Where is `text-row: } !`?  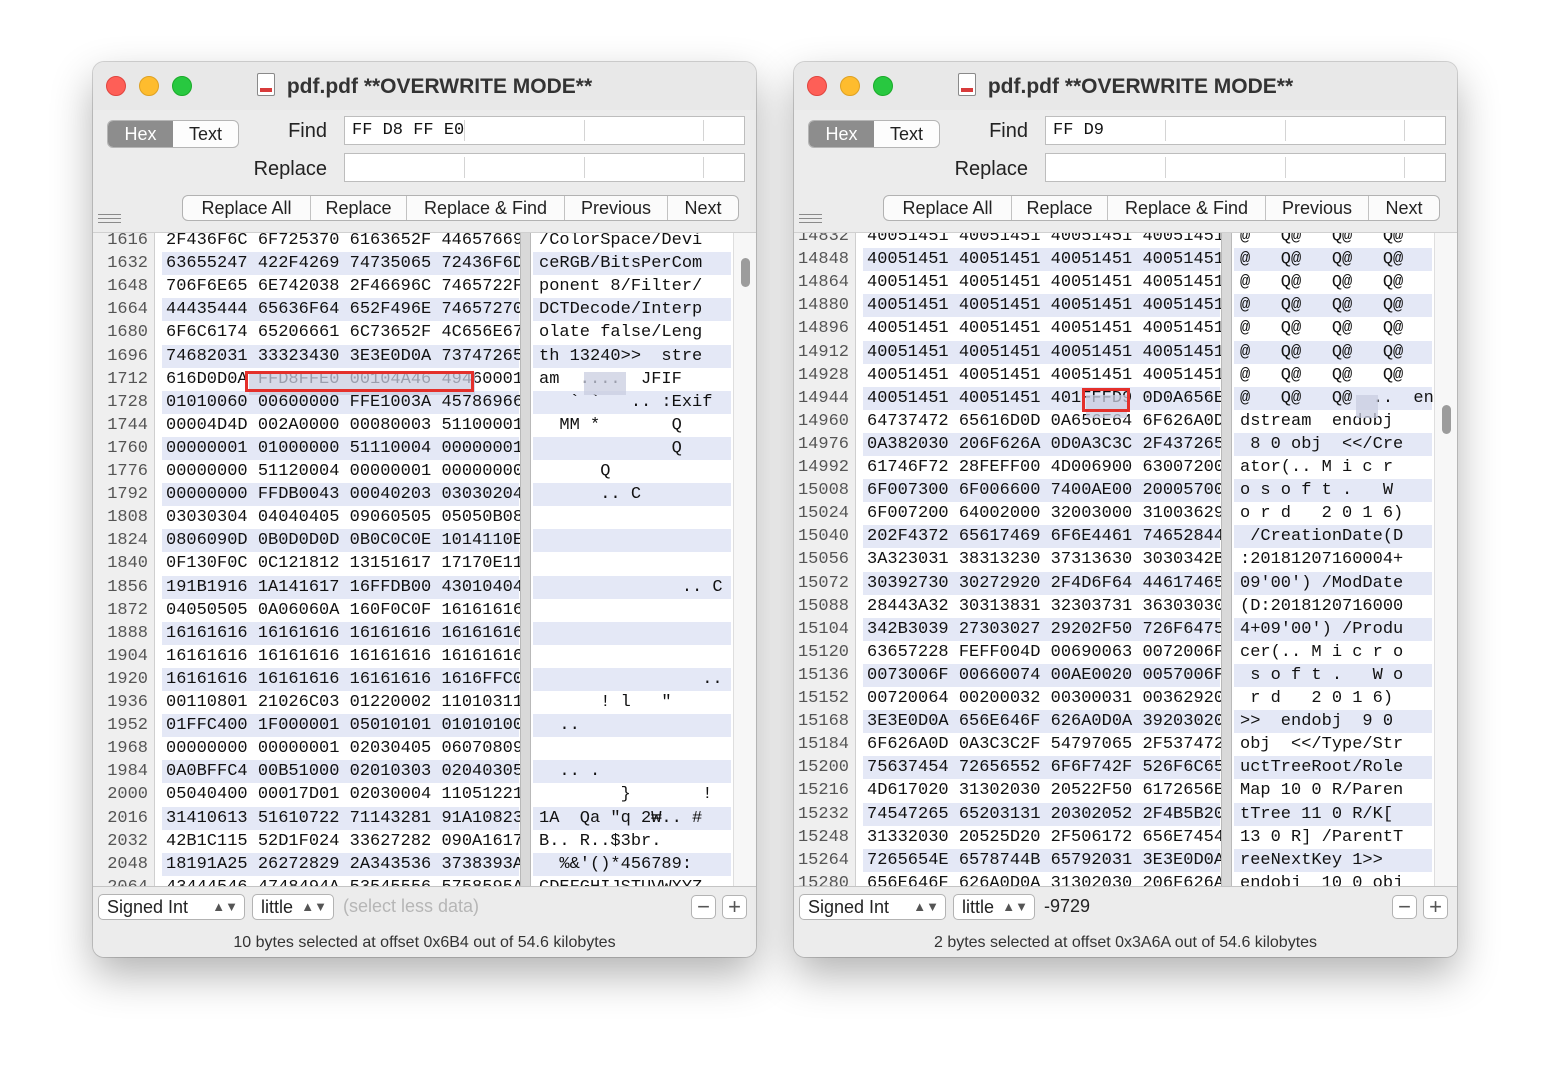
text-row: } ! is located at coordinates (632, 794).